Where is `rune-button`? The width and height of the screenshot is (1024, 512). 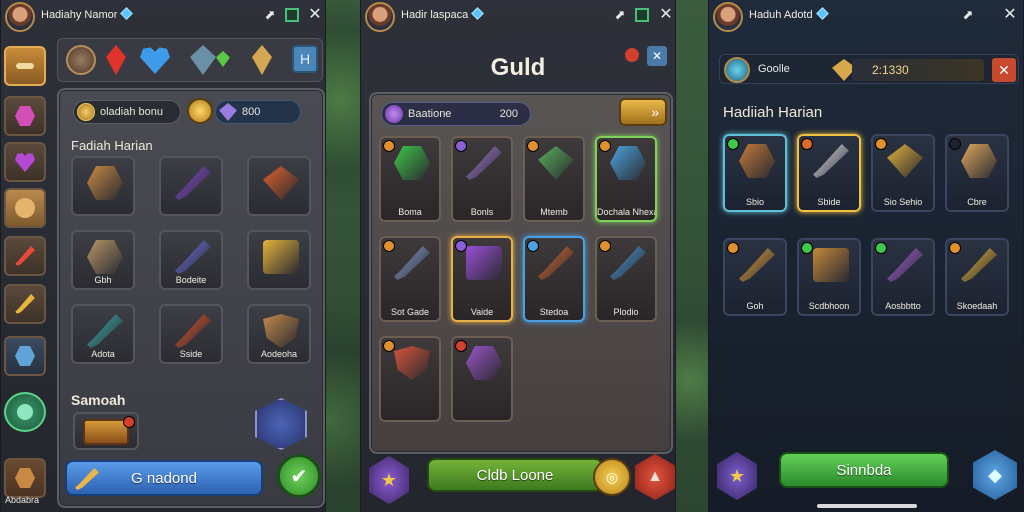
rune-button is located at coordinates (281, 424).